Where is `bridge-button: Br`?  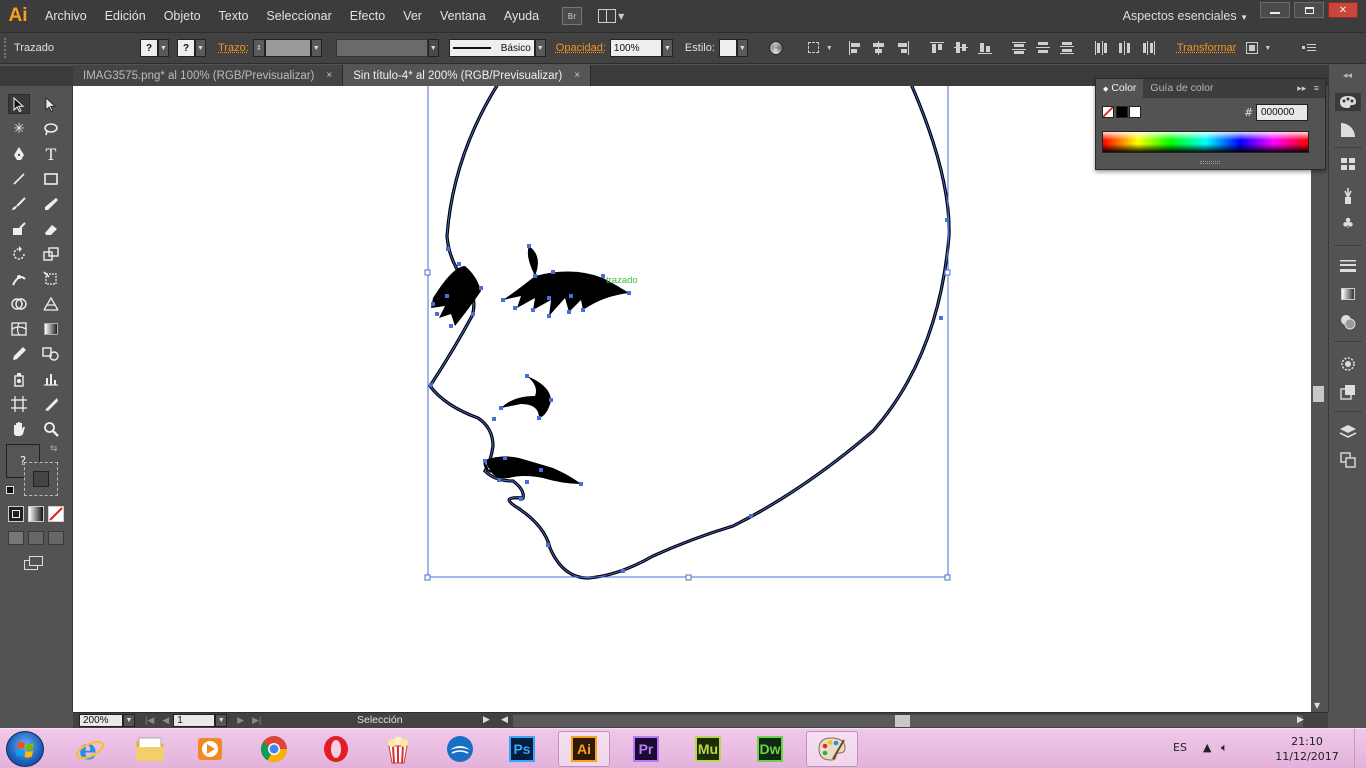
bridge-button: Br is located at coordinates (572, 16).